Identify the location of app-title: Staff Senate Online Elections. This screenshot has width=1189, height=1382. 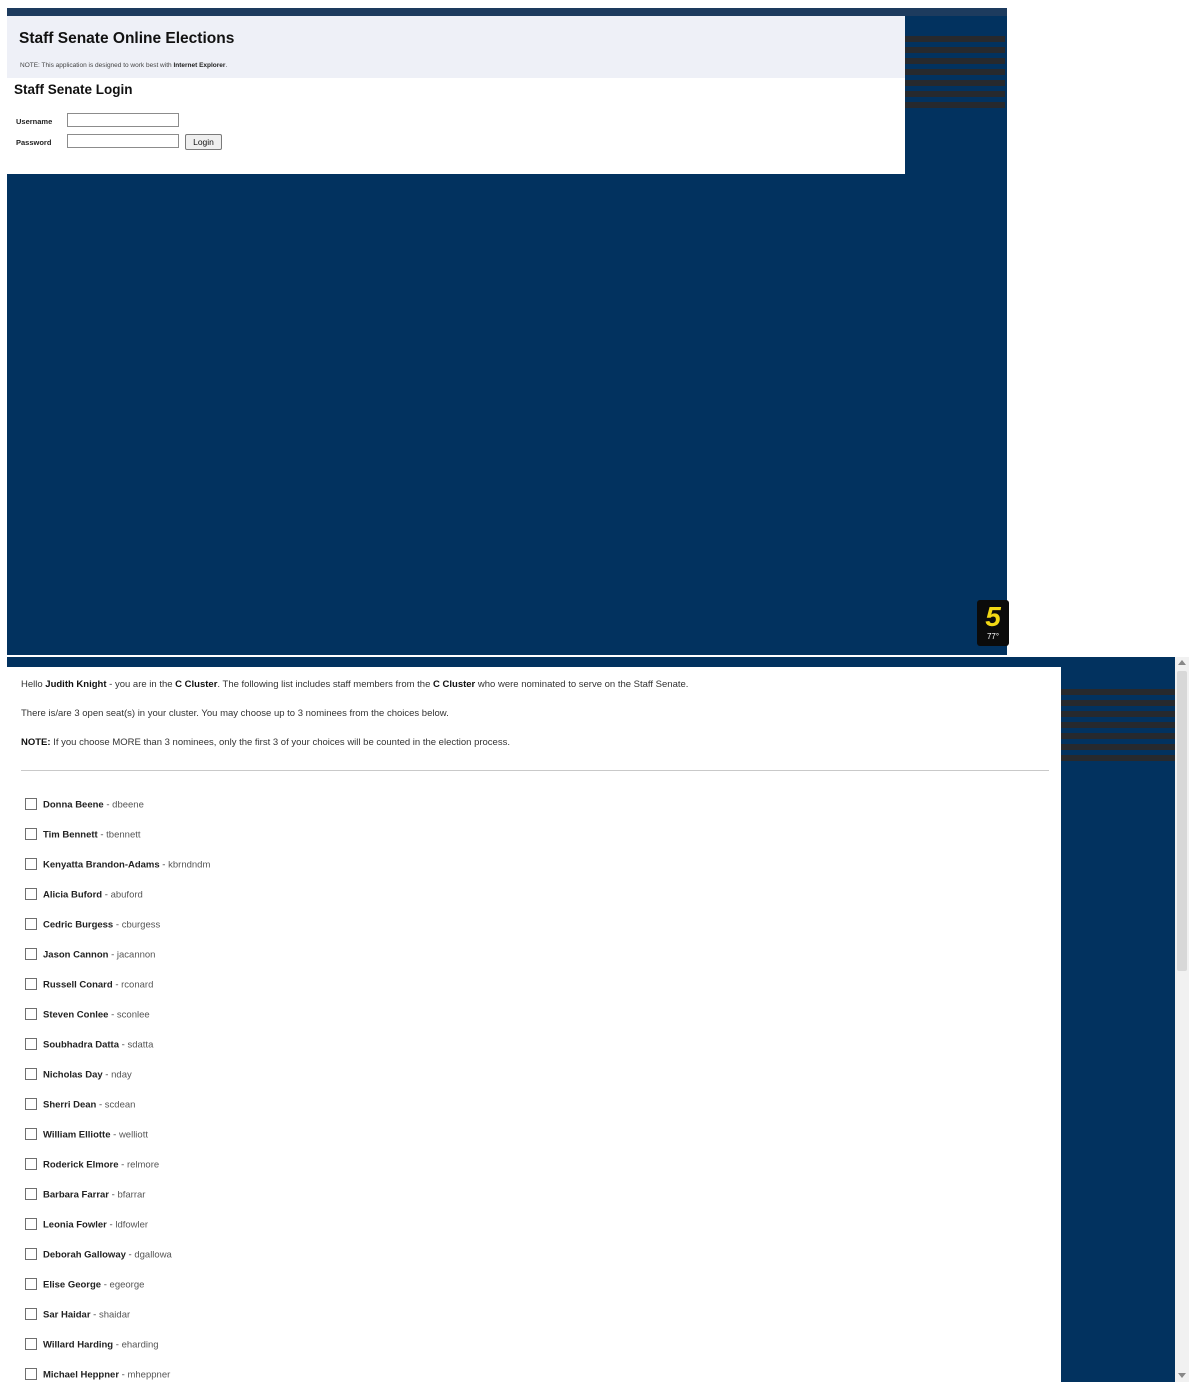
(127, 38).